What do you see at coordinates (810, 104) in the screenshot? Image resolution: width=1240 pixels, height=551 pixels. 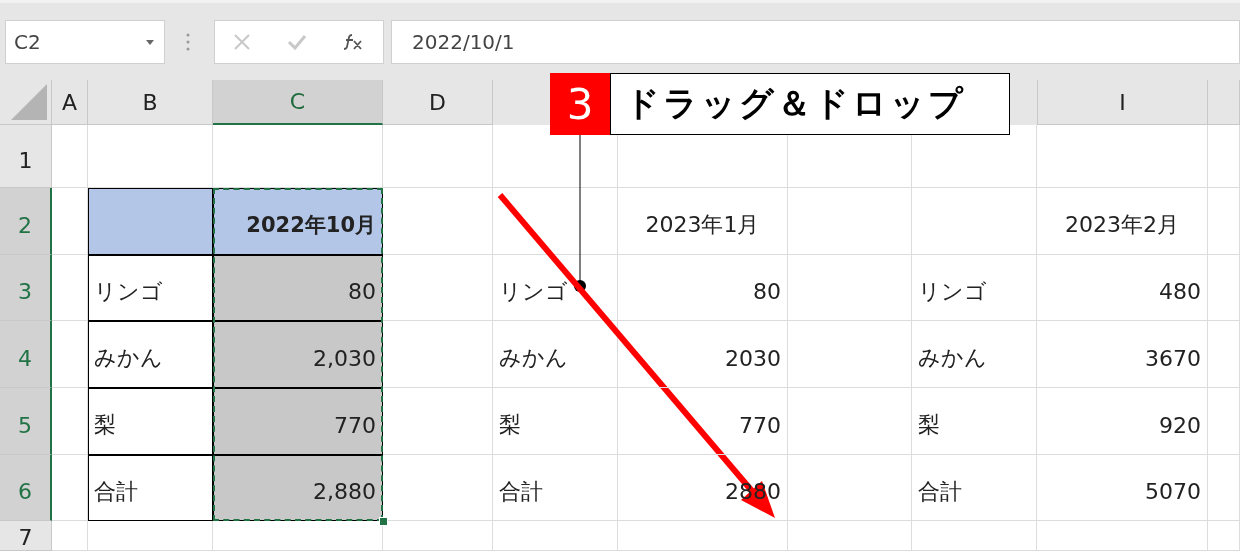 I see `callout-label: ドラッグ＆ドロップ` at bounding box center [810, 104].